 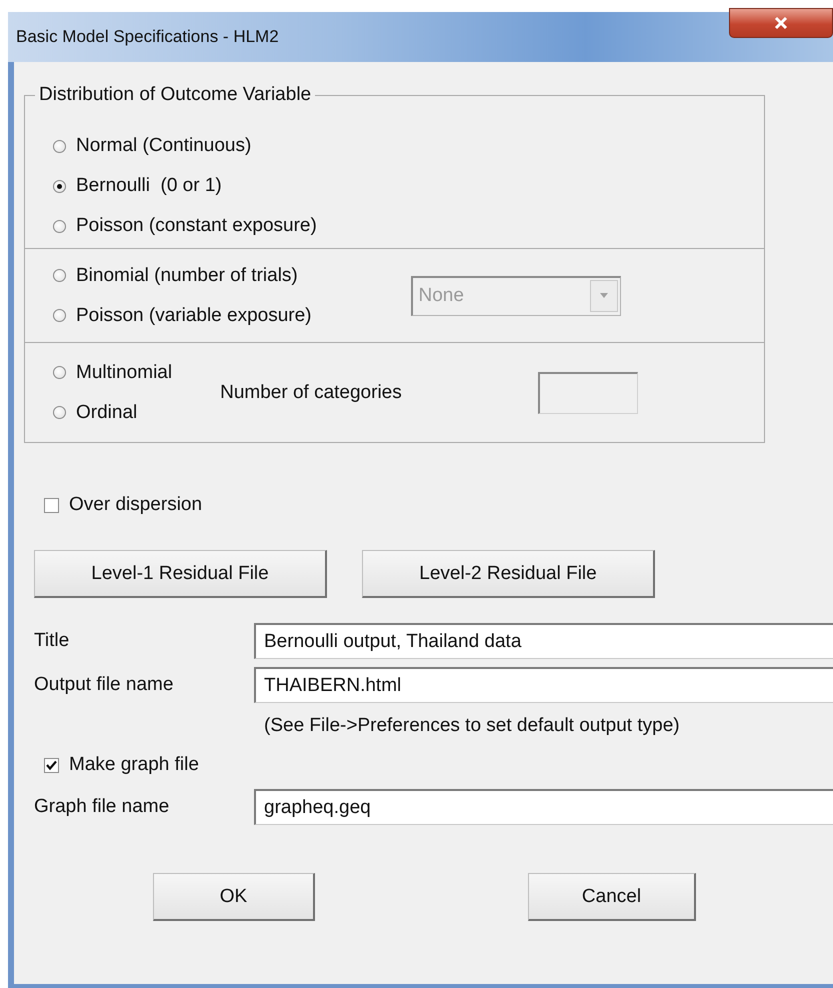 I want to click on checkbox-label: Over dispersion, so click(x=135, y=505).